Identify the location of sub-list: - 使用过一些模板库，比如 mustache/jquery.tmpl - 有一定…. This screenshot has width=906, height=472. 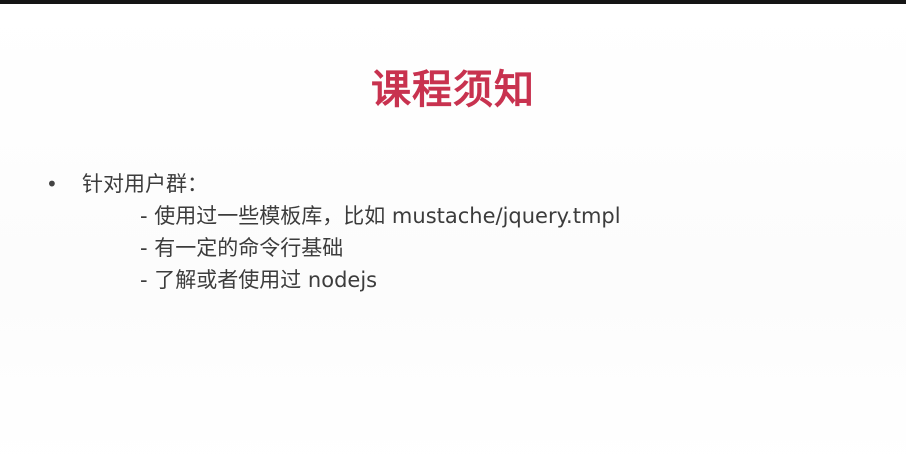
(380, 248).